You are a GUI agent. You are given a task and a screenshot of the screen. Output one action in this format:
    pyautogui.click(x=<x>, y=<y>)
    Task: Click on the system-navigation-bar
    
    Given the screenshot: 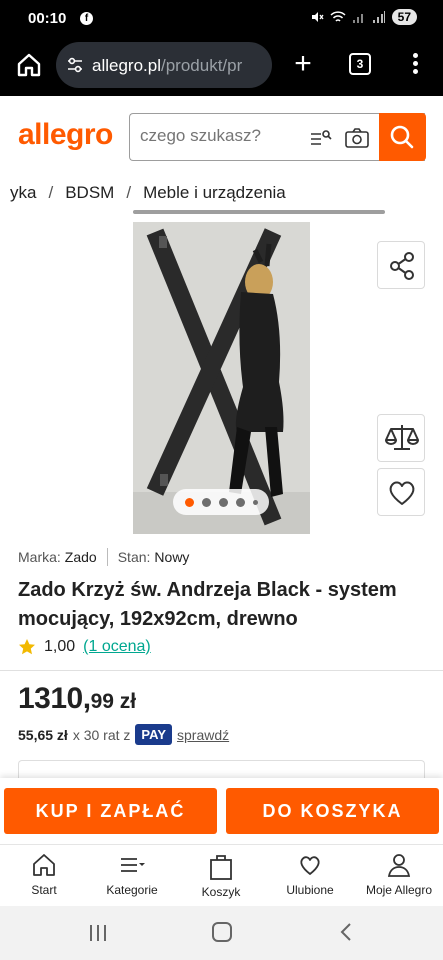 What is the action you would take?
    pyautogui.click(x=221, y=933)
    